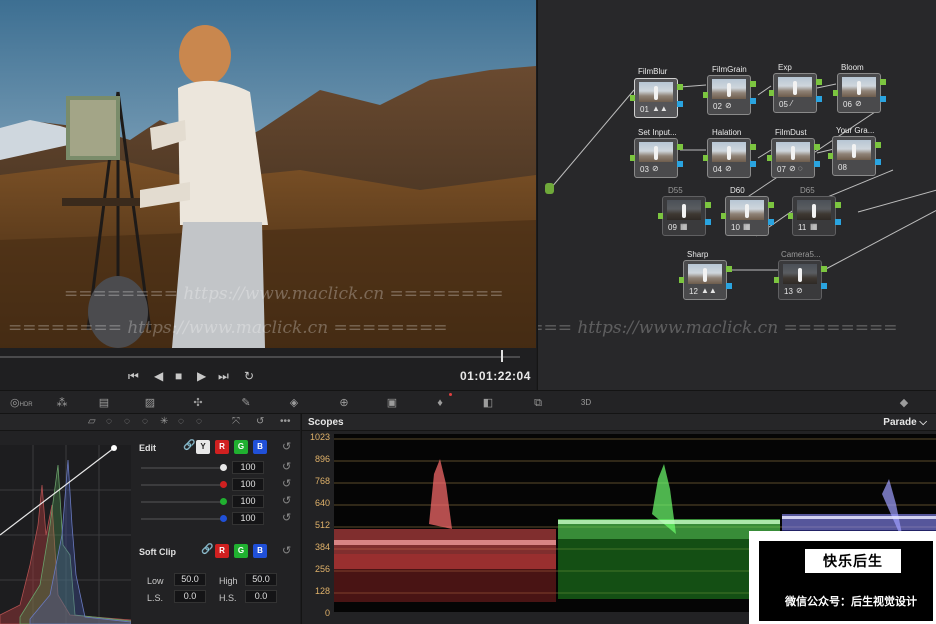 The image size is (936, 624). I want to click on reset-g-icon: ↺, so click(286, 500).